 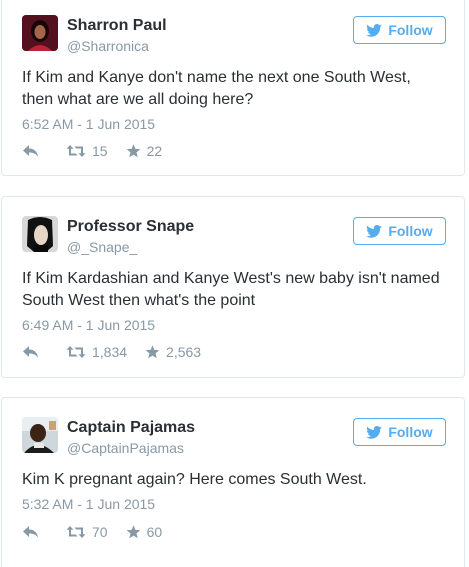 What do you see at coordinates (125, 448) in the screenshot?
I see `user-handle: @CaptainPajamas` at bounding box center [125, 448].